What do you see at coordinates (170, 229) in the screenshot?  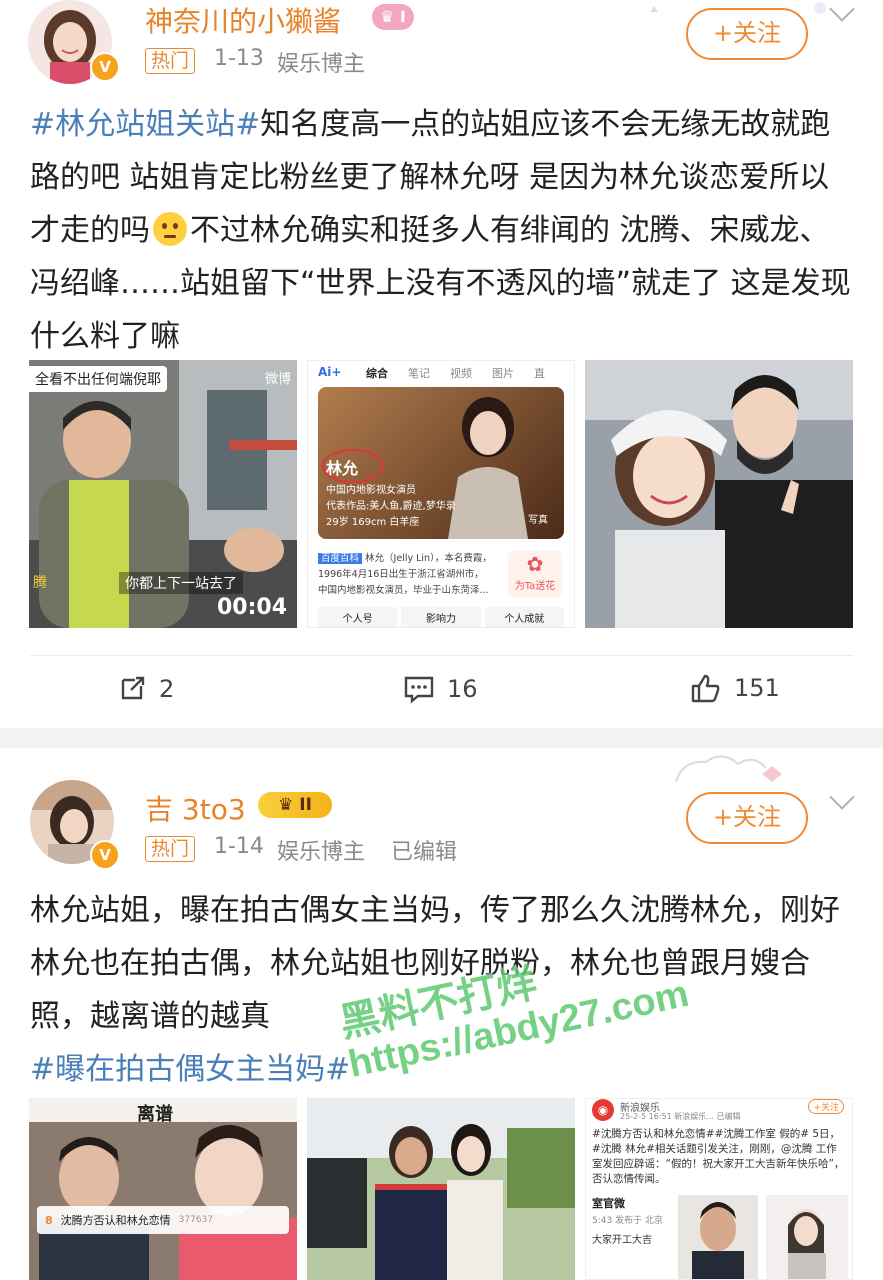 I see `thinking-face-icon` at bounding box center [170, 229].